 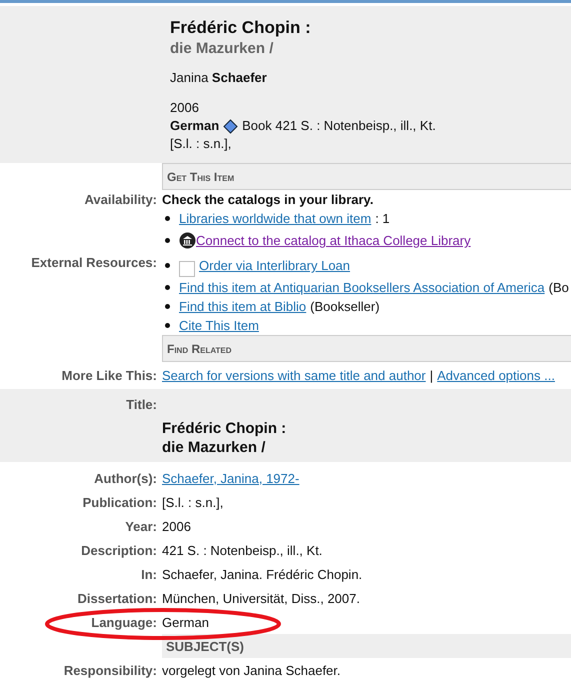 I want to click on subtitle-value: die Mazurken /, so click(x=214, y=447).